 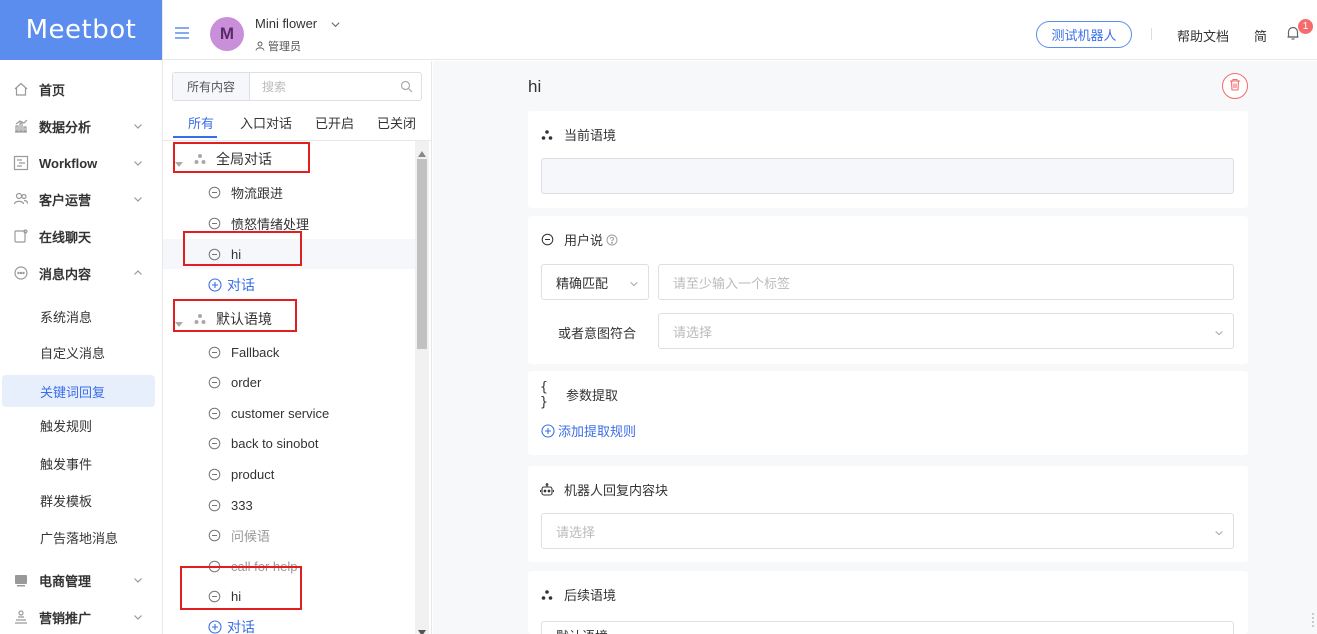 I want to click on help-docs-link: 帮助文档, so click(x=1203, y=35).